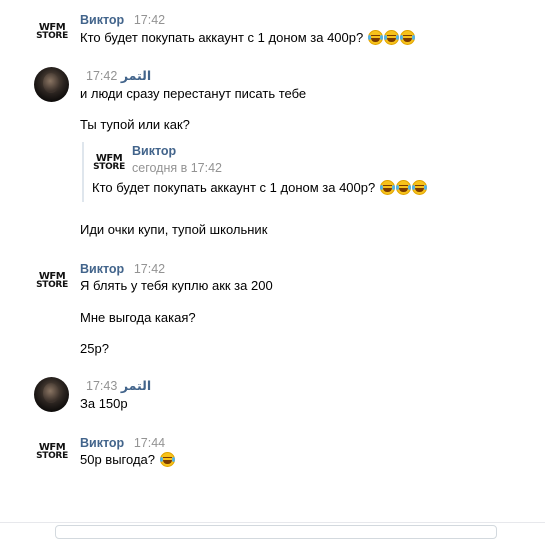 The height and width of the screenshot is (539, 545). What do you see at coordinates (104, 403) in the screenshot?
I see `message-text: За 150р` at bounding box center [104, 403].